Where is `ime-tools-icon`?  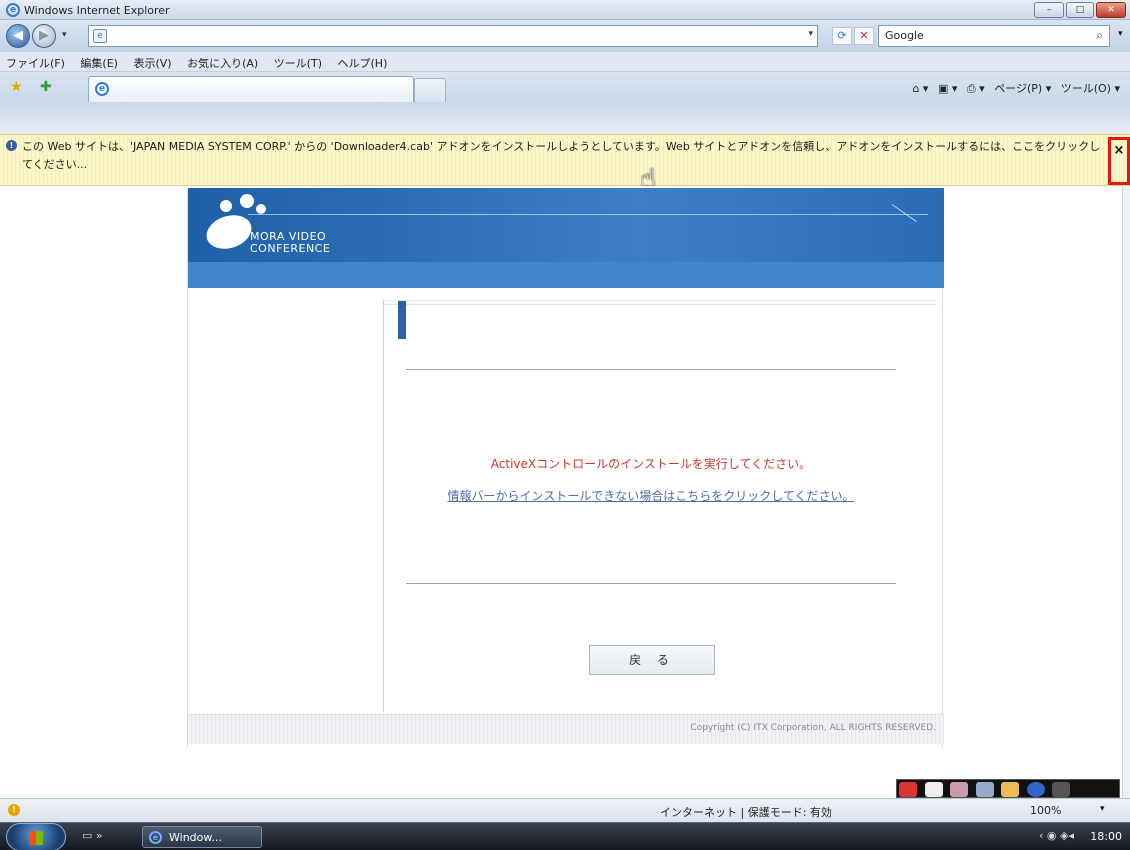
ime-tools-icon is located at coordinates (984, 789).